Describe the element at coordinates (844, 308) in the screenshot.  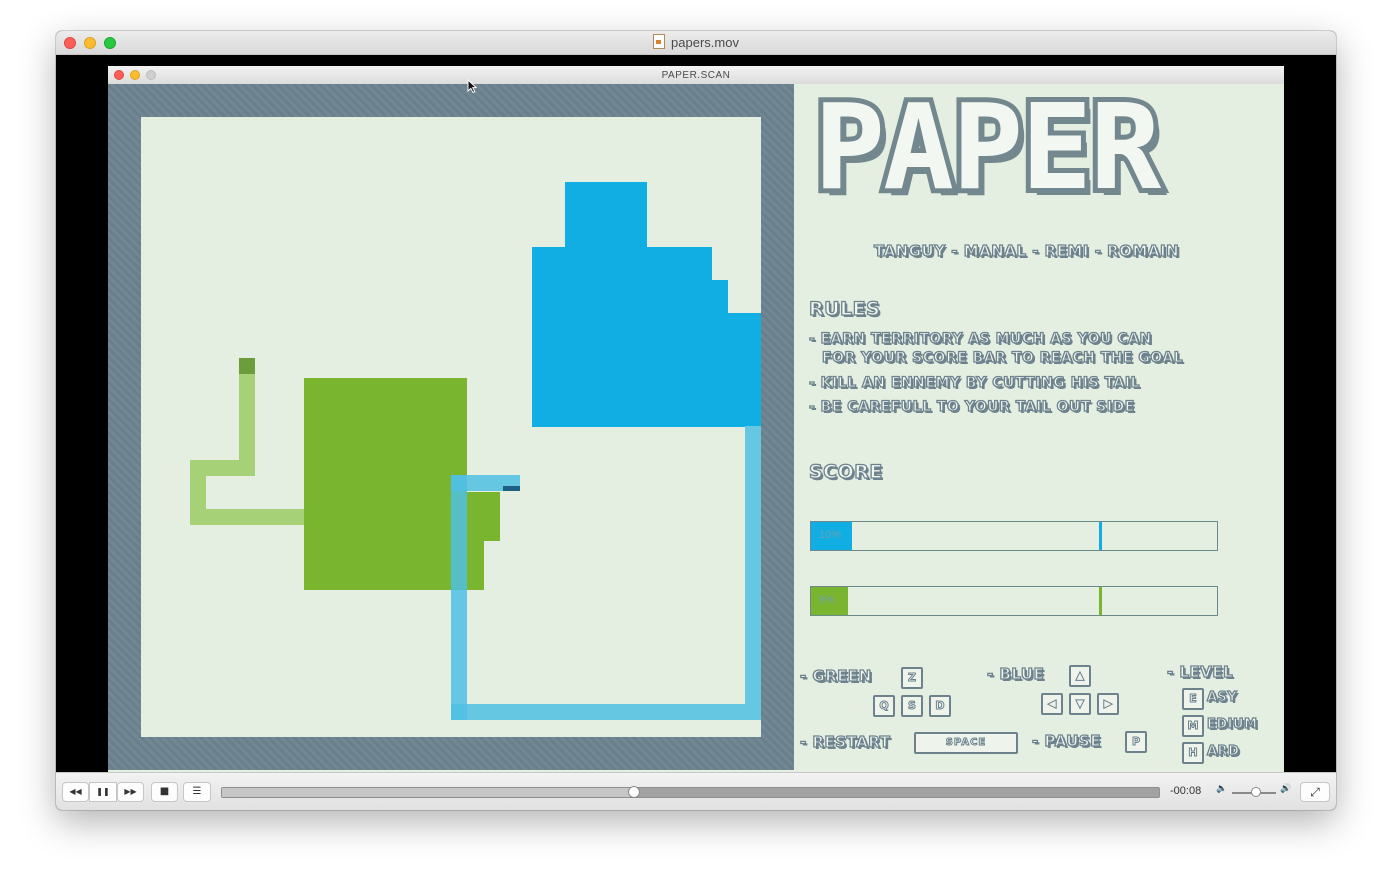
I see `rules-heading: RULES` at that location.